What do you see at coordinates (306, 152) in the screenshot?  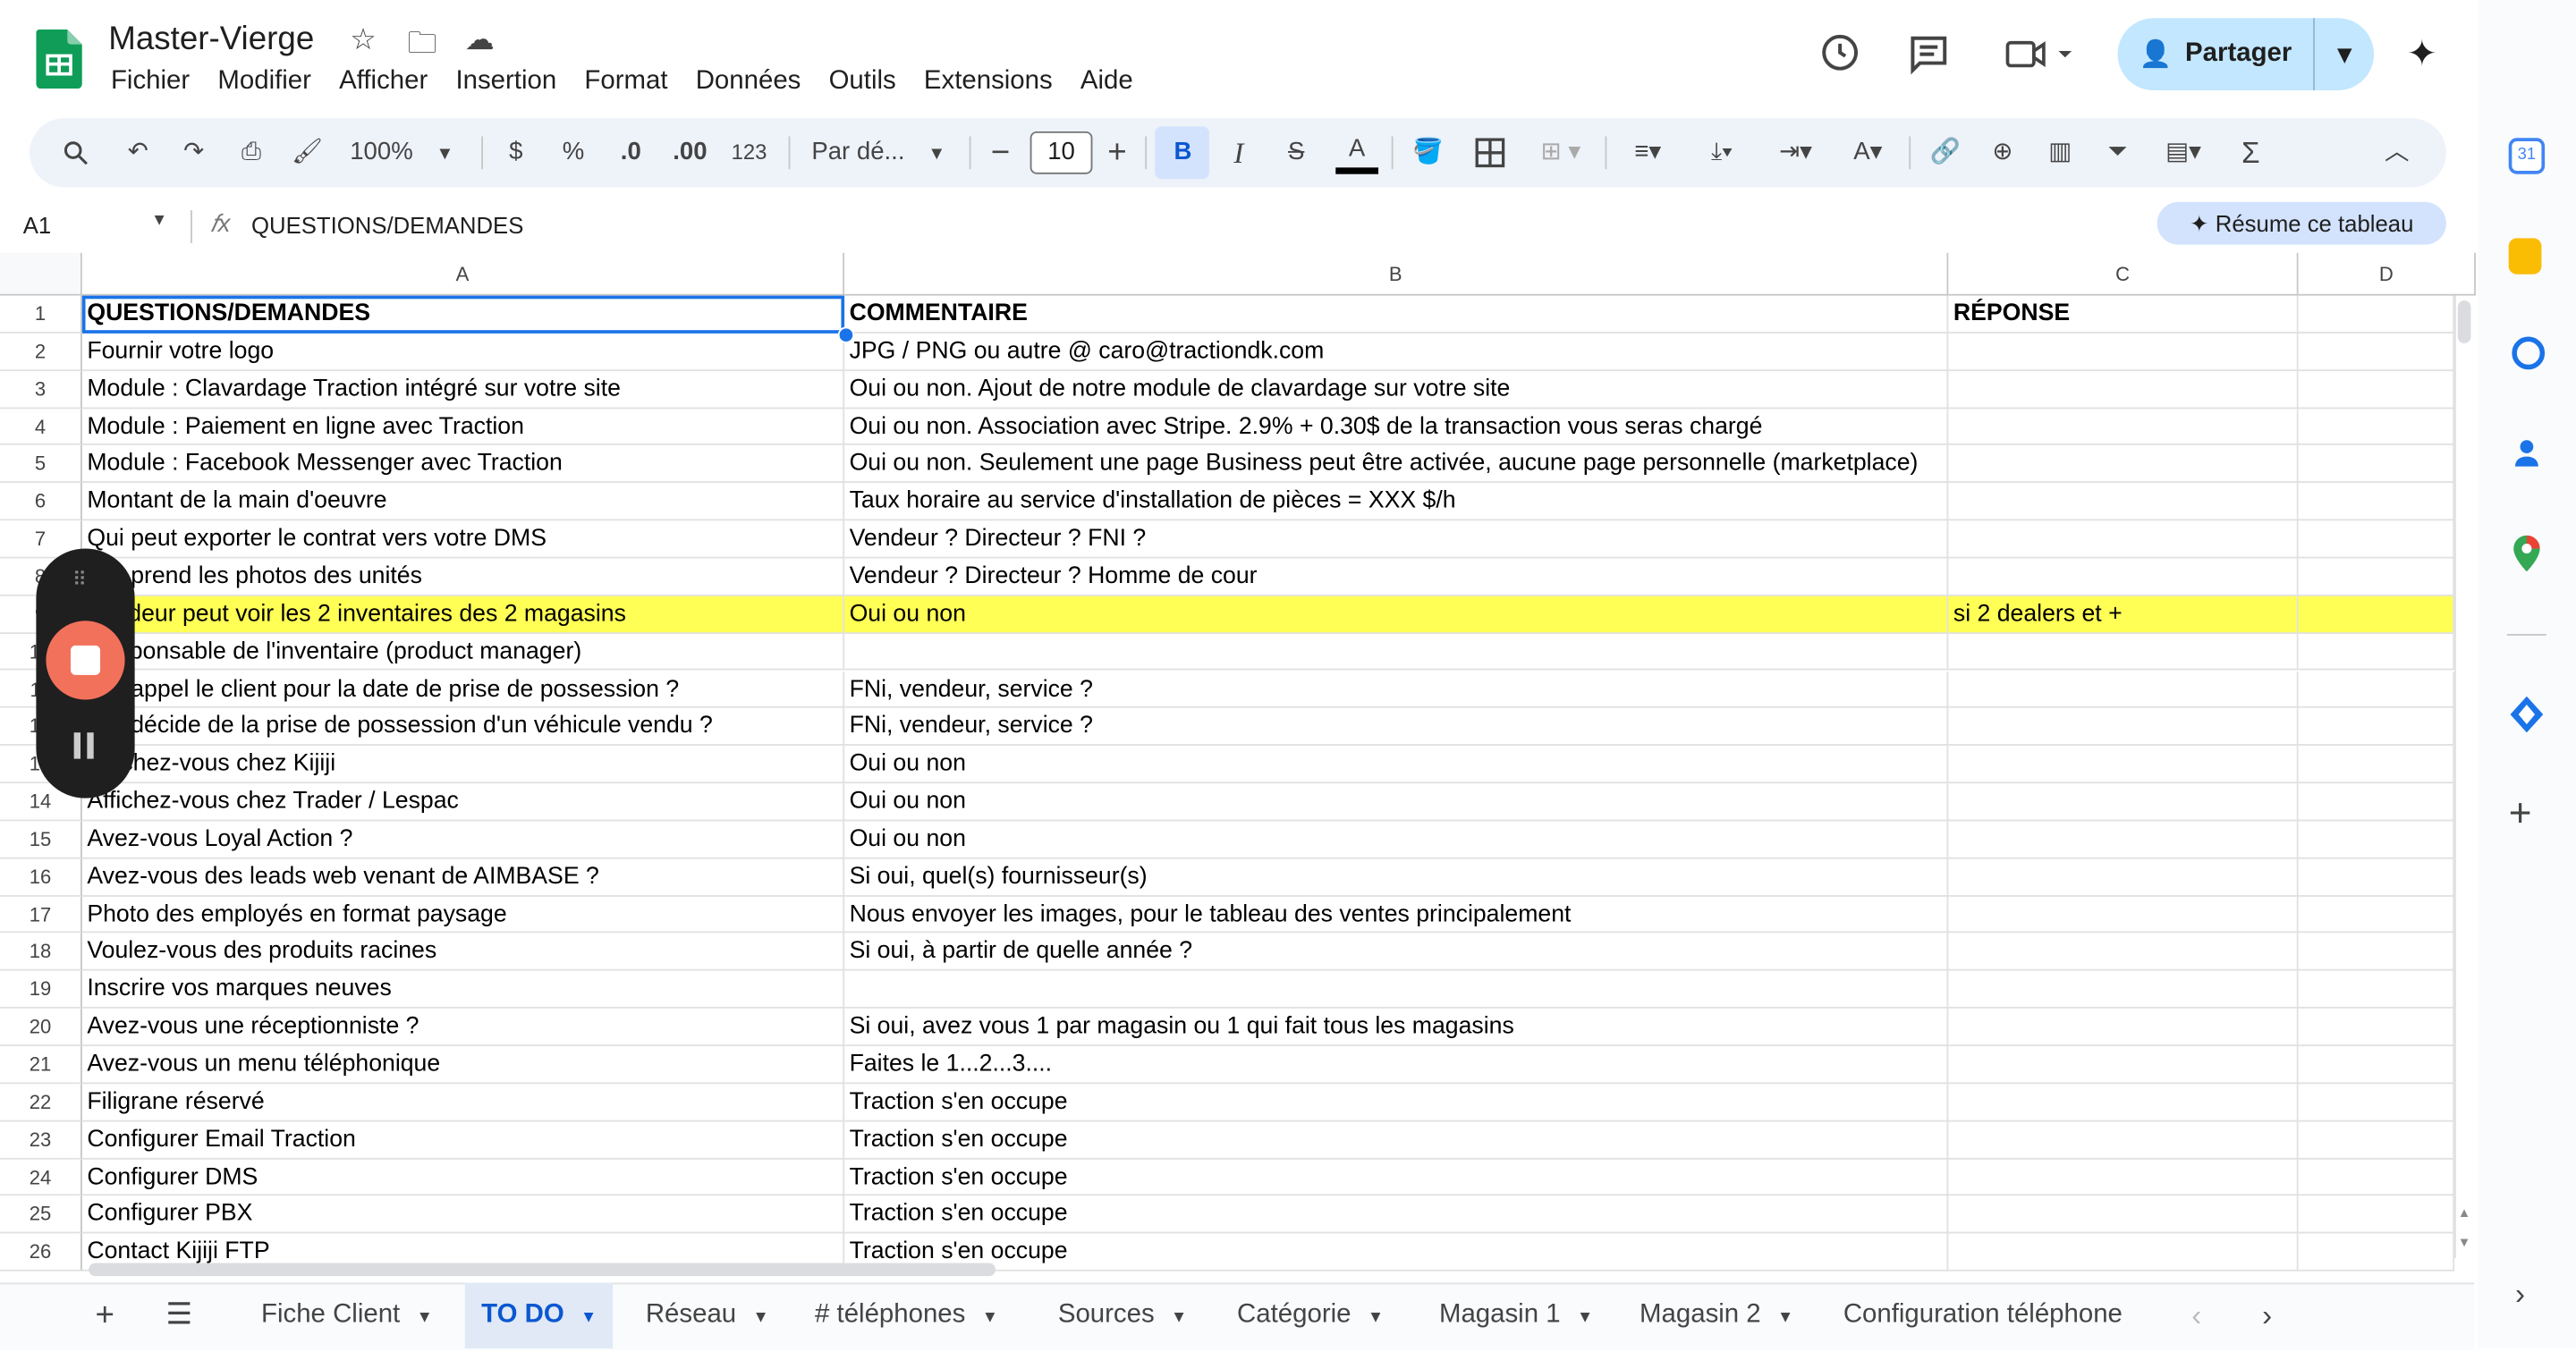 I see `paint-format-icon: 🖌` at bounding box center [306, 152].